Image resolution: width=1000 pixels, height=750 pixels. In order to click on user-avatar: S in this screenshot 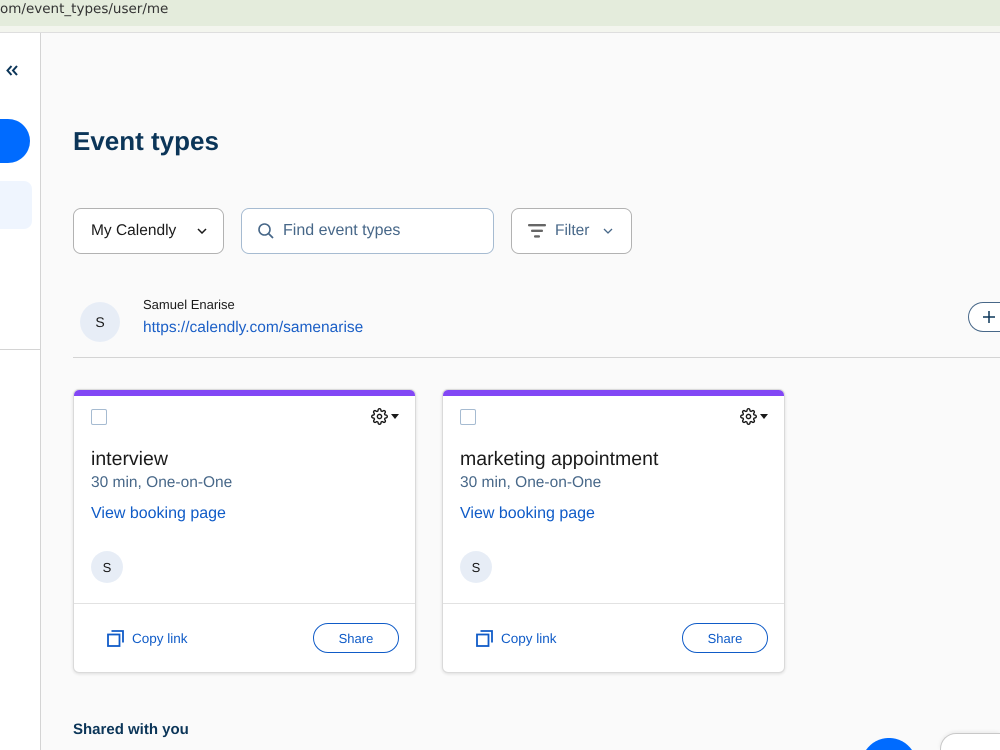, I will do `click(100, 322)`.